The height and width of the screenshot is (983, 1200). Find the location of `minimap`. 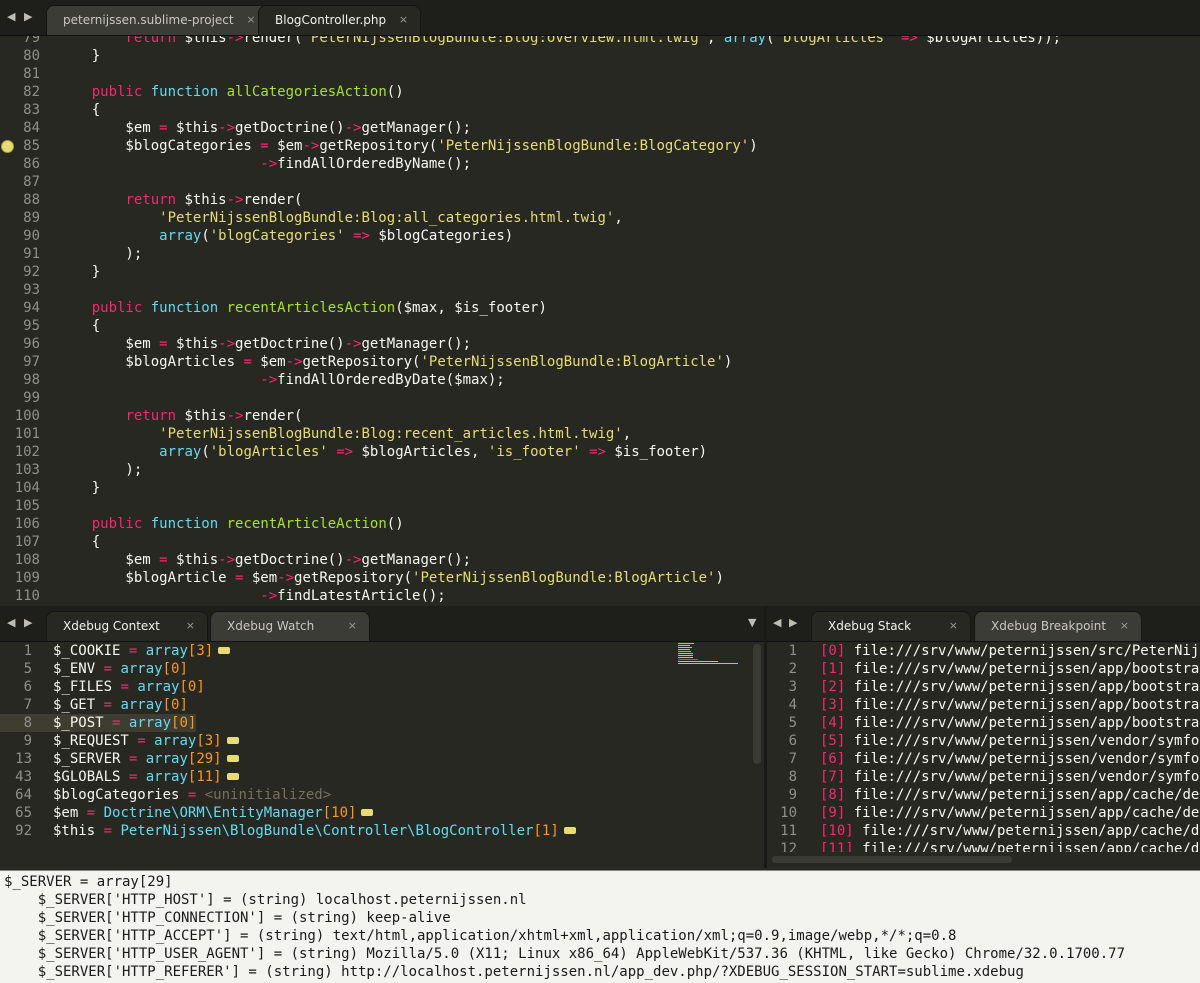

minimap is located at coordinates (708, 654).